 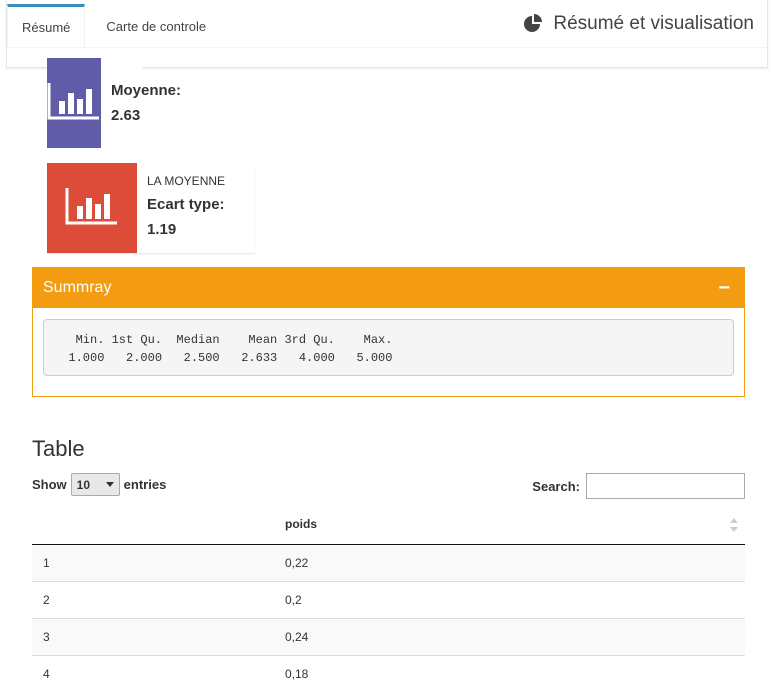 What do you see at coordinates (162, 229) in the screenshot?
I see `infobox-value: 1.19` at bounding box center [162, 229].